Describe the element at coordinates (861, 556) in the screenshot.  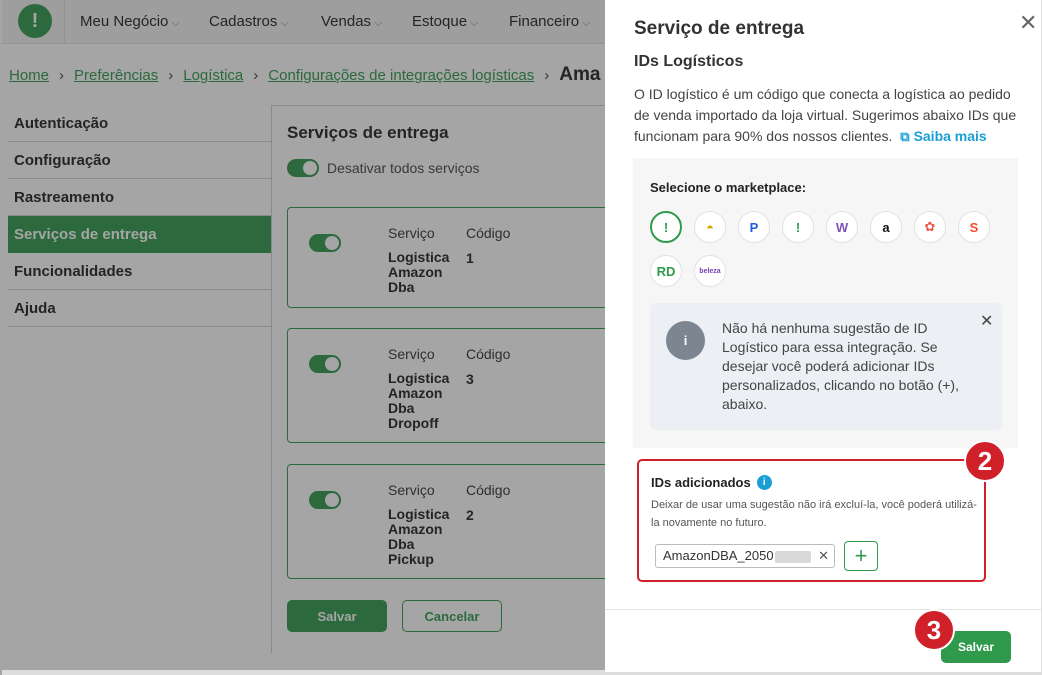
I see `add-id-button: +` at that location.